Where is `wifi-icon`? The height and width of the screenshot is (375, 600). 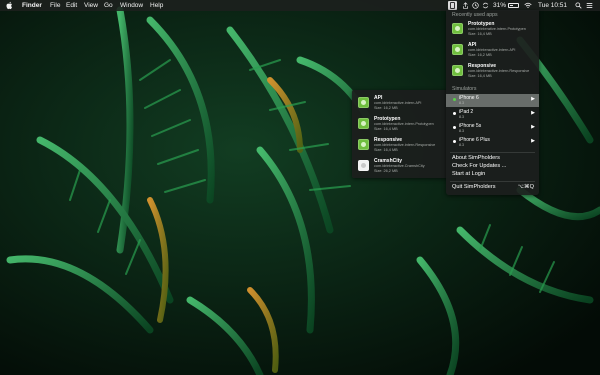 wifi-icon is located at coordinates (528, 5).